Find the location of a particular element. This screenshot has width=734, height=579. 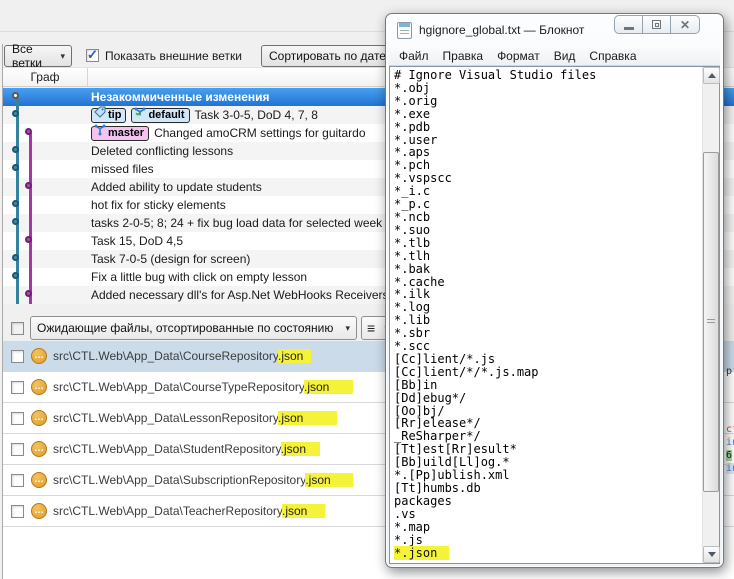

commit-message: Незакоммиченные изменения is located at coordinates (180, 97).